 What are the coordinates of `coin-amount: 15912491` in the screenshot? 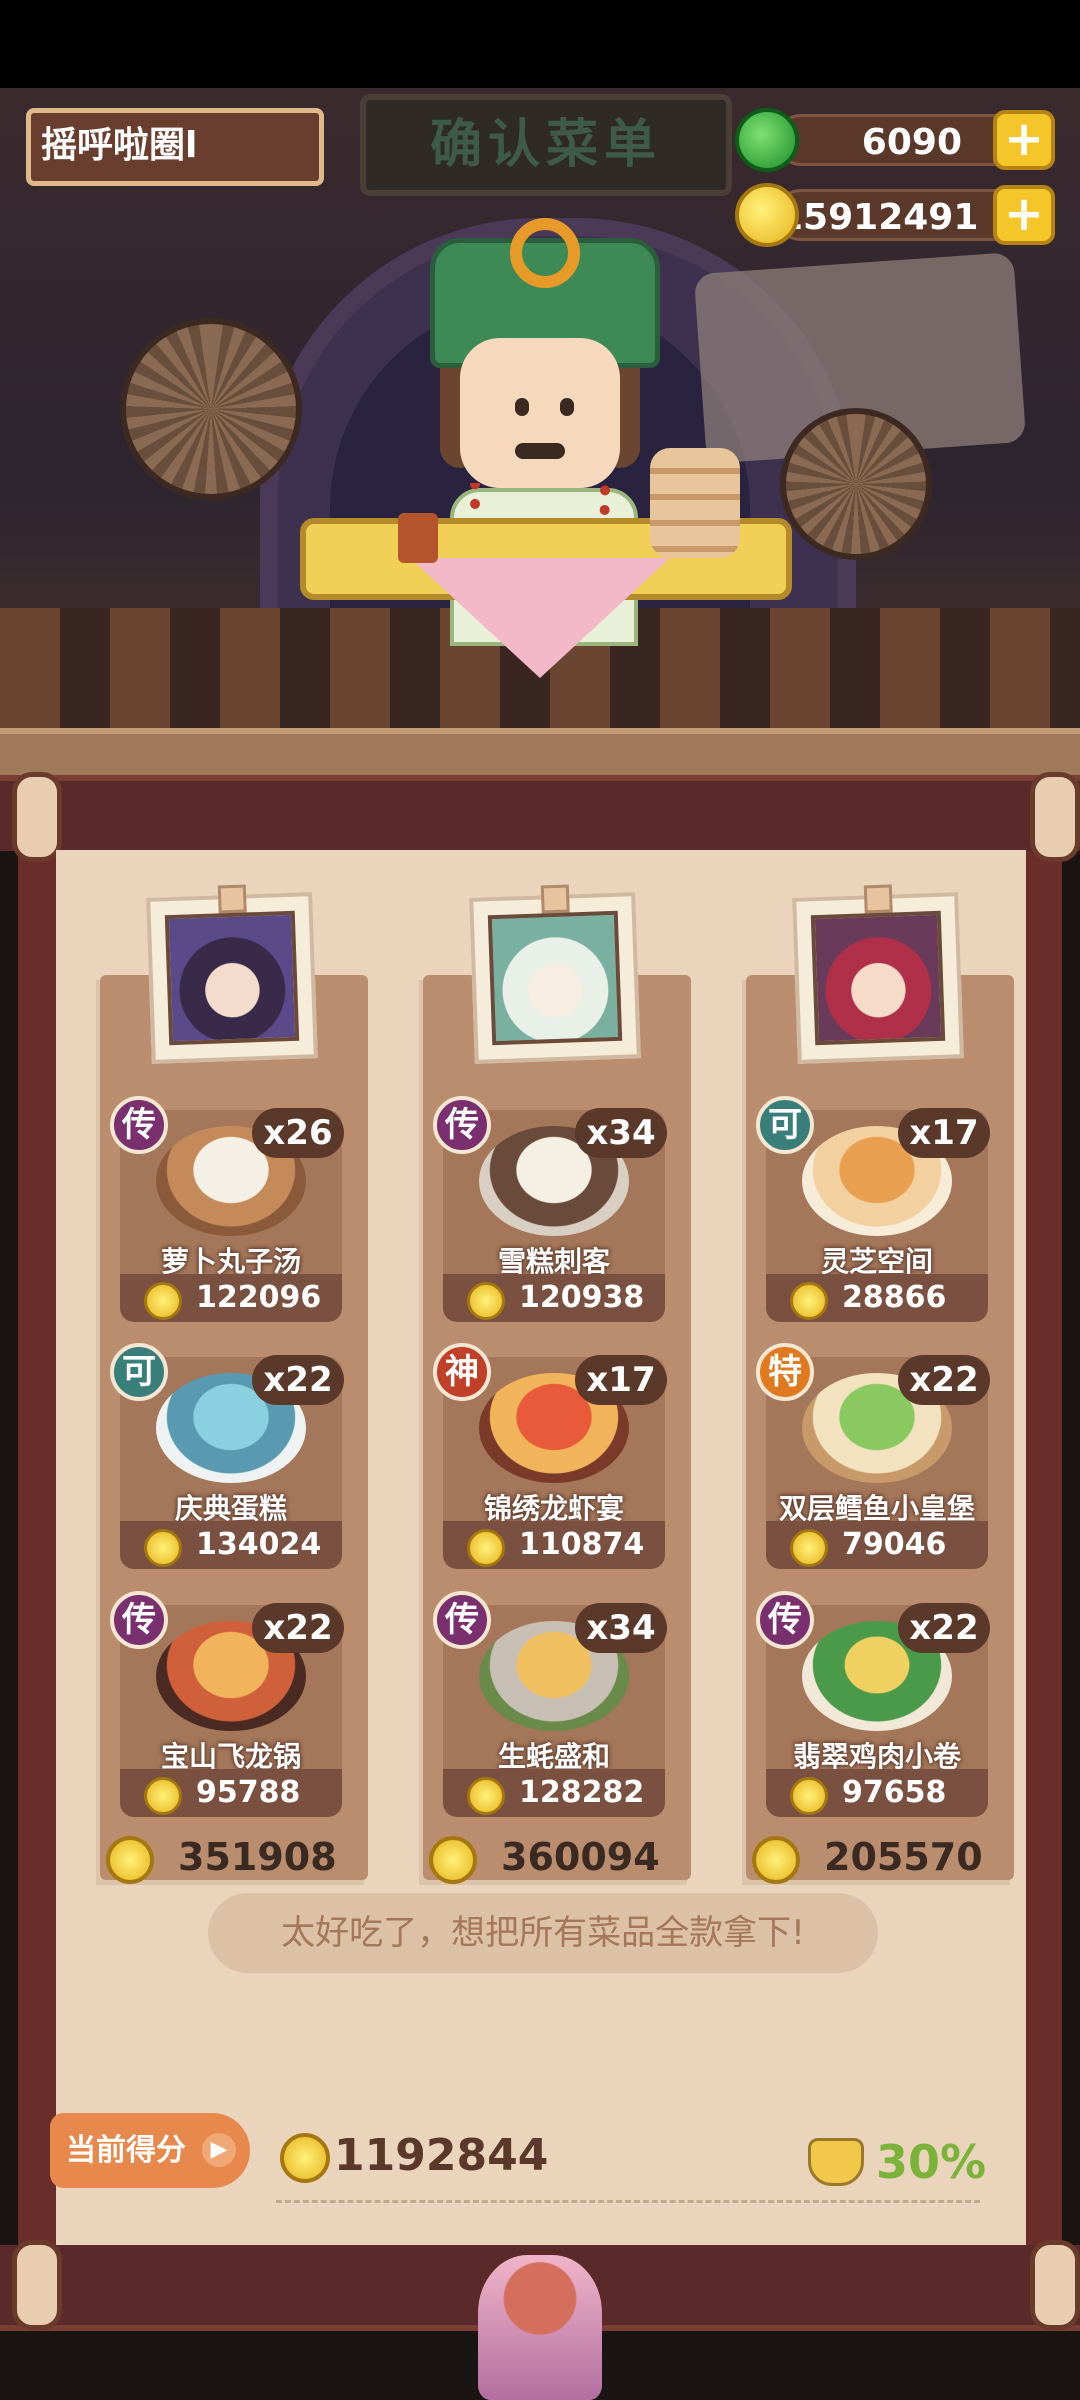 It's located at (900, 215).